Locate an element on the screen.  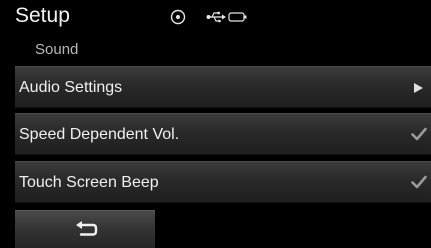
header-bar: Setup is located at coordinates (215, 16).